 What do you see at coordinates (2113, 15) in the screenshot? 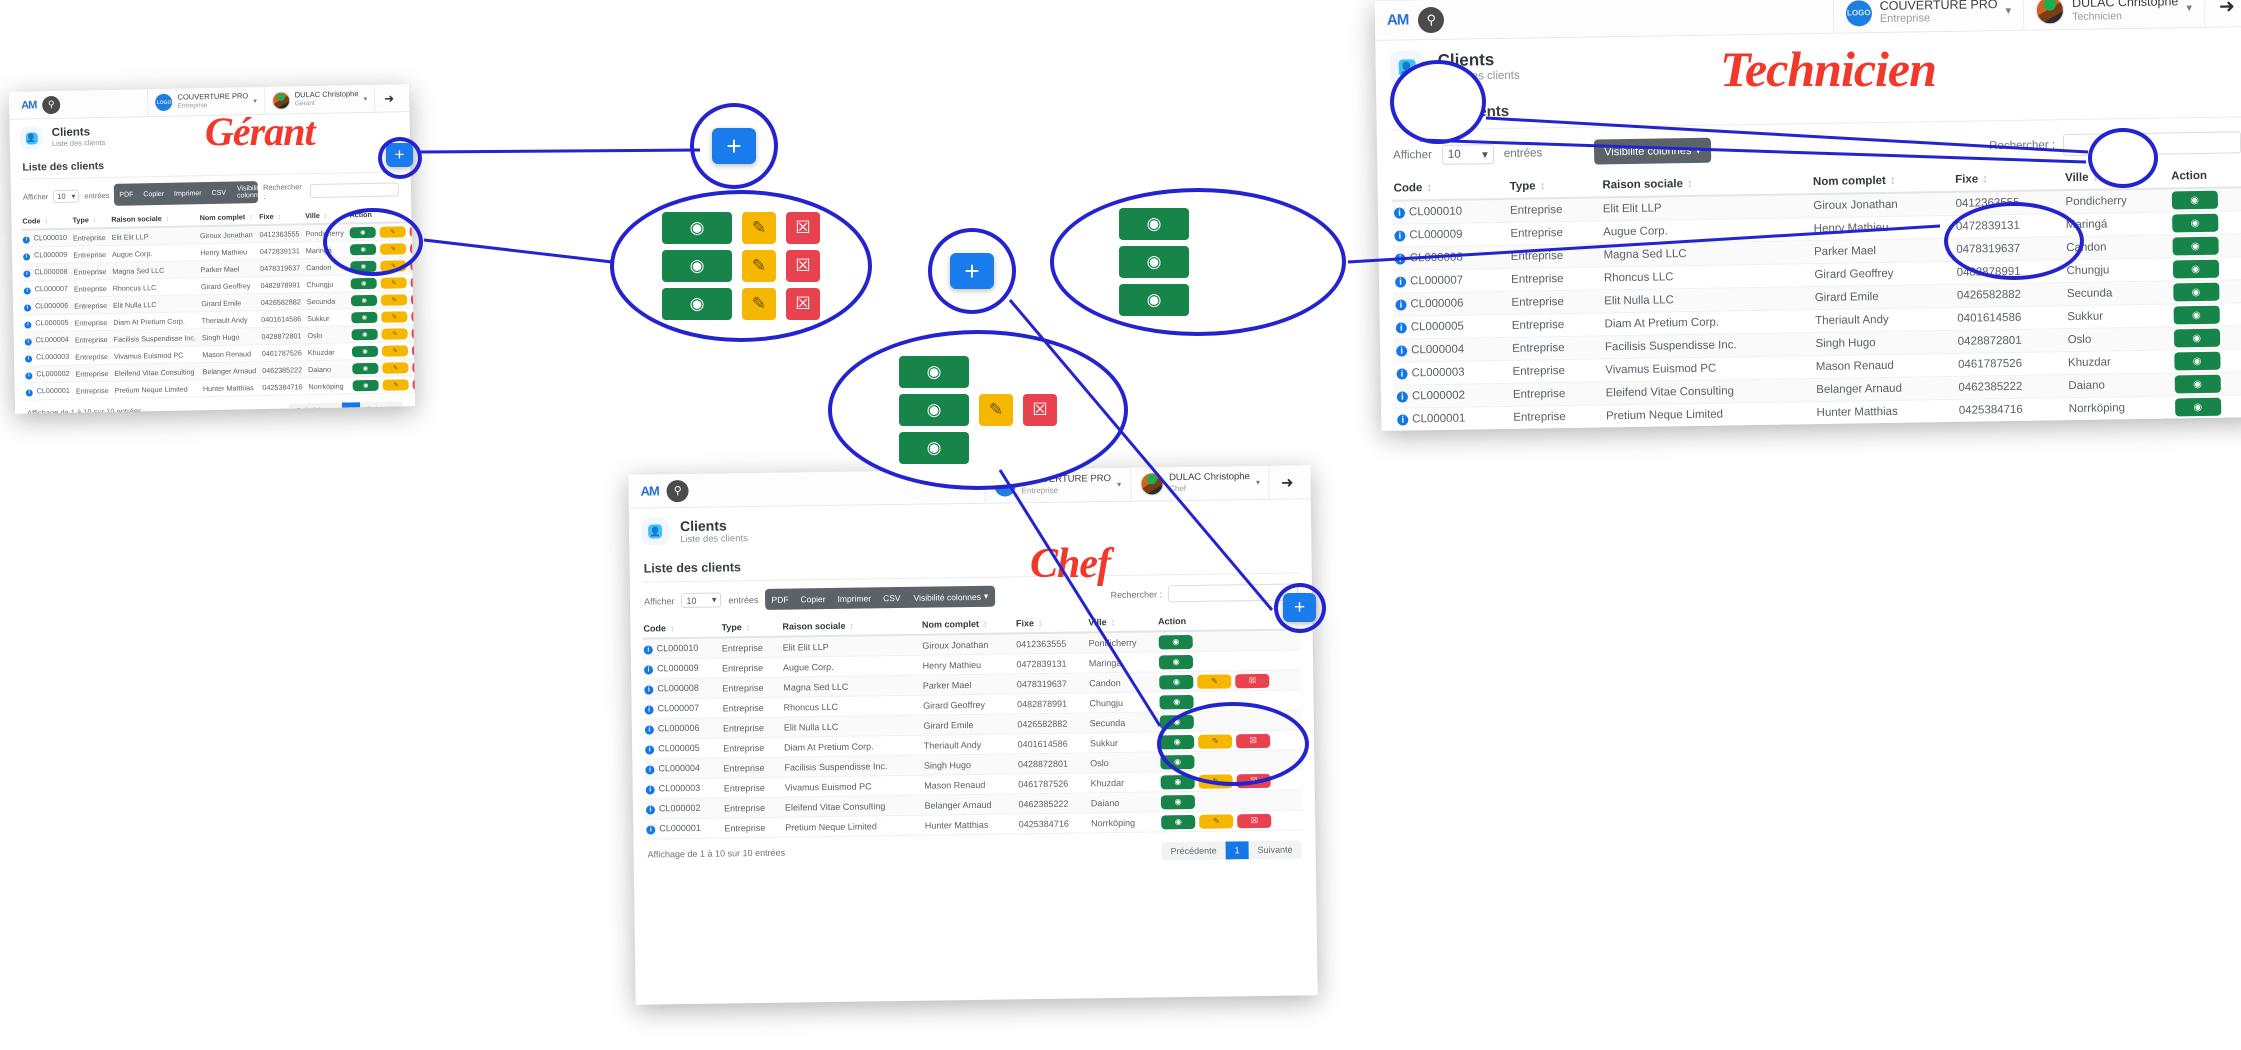
I see `user-menu: DULAC Christophe Technicien ▾` at bounding box center [2113, 15].